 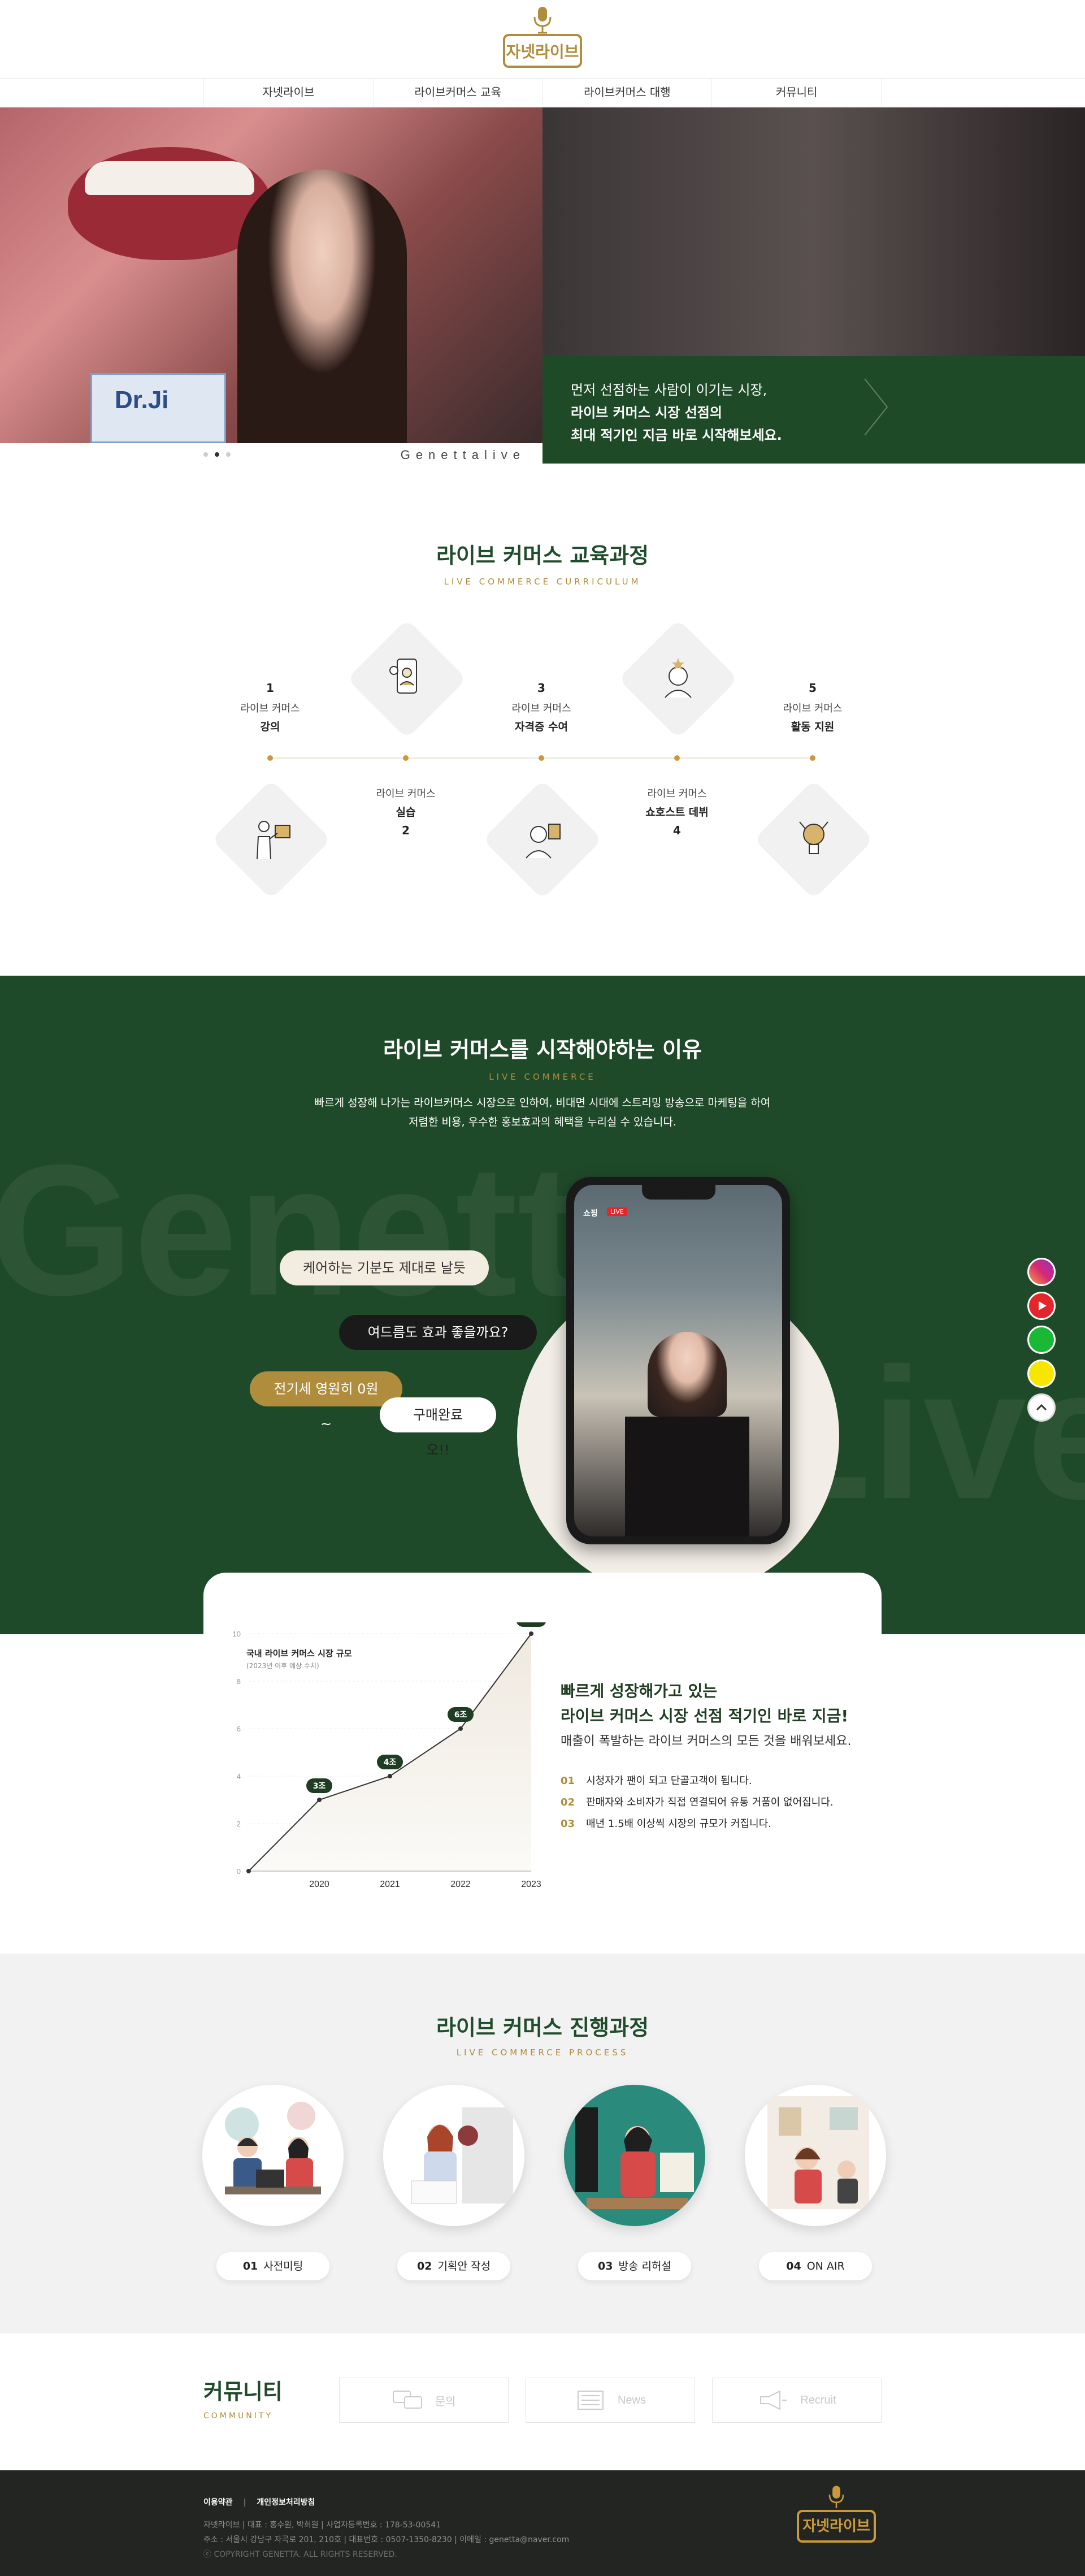 What do you see at coordinates (705, 1716) in the screenshot?
I see `chart-heading-2: 라이브 커머스 시장 선점 적기인 바로 지금!` at bounding box center [705, 1716].